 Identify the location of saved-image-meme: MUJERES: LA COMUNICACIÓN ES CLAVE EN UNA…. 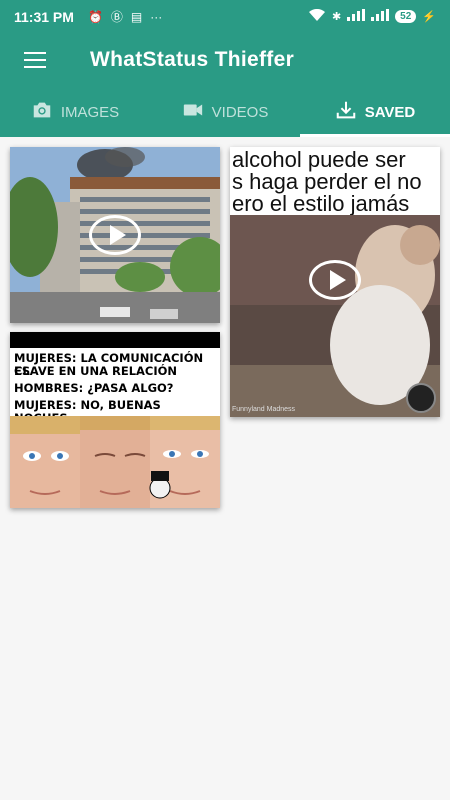
(115, 420).